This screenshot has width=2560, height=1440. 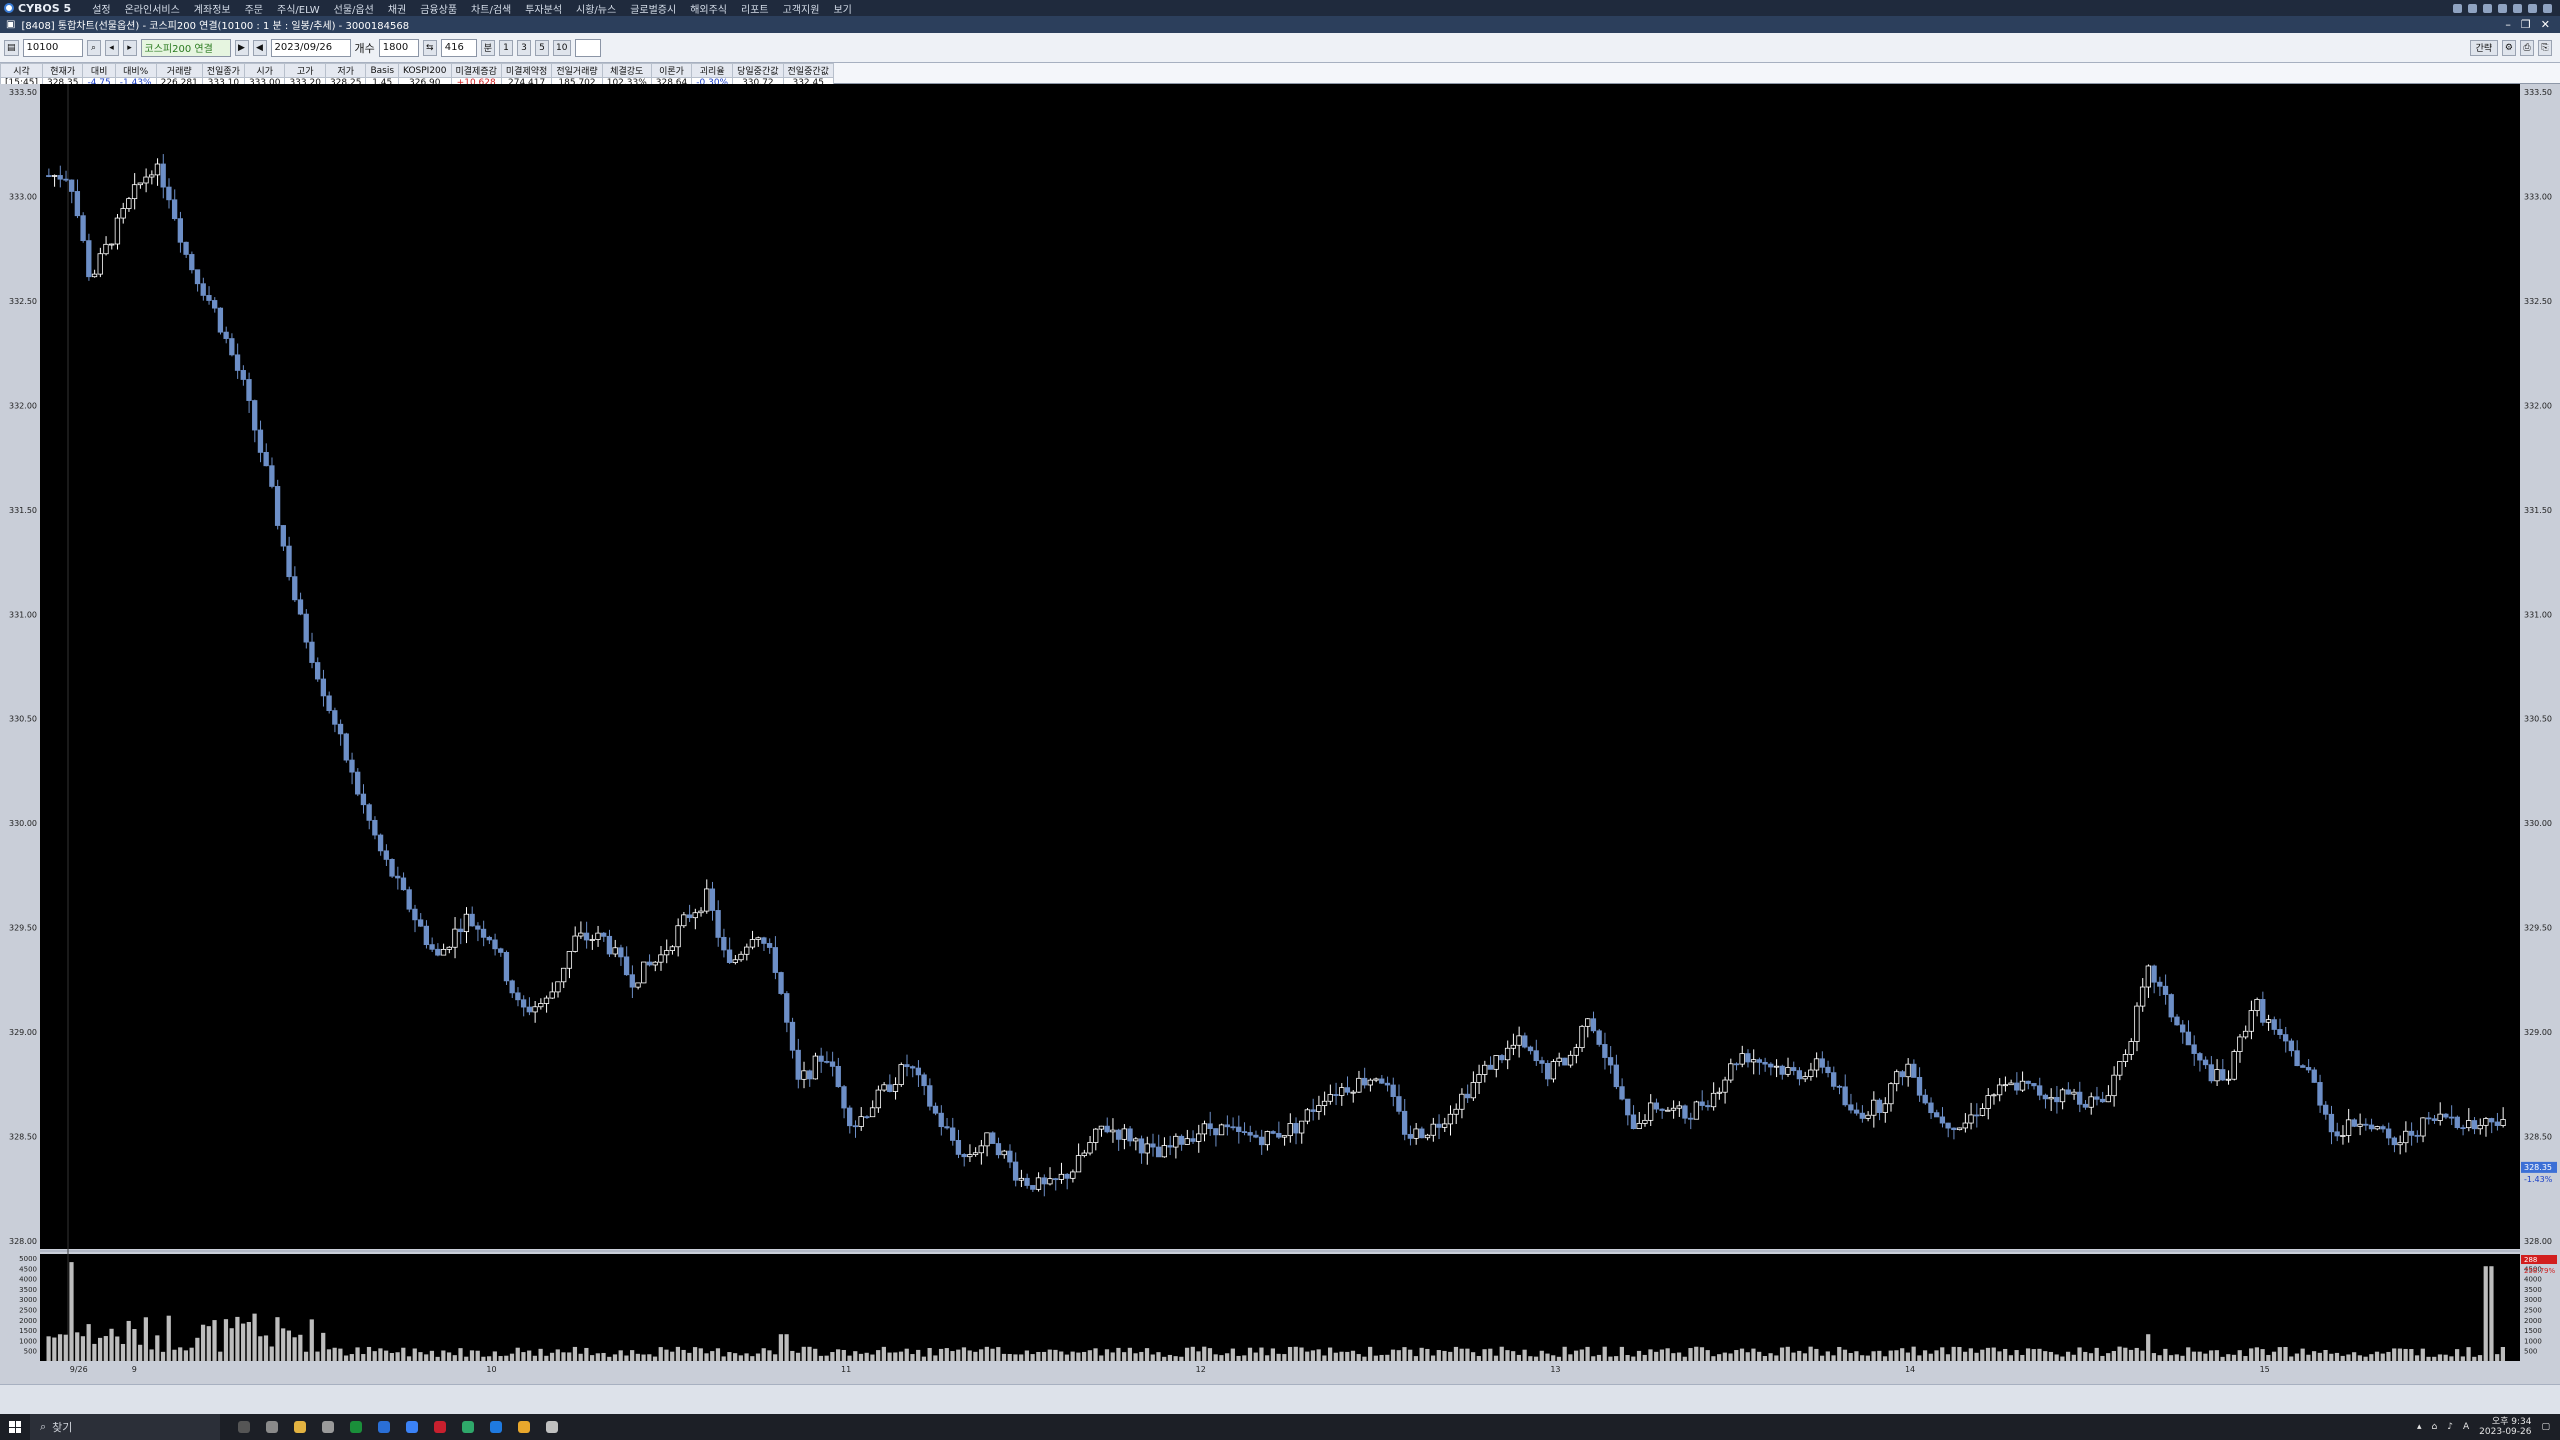 I want to click on volume-icon: ♪, so click(x=2450, y=1427).